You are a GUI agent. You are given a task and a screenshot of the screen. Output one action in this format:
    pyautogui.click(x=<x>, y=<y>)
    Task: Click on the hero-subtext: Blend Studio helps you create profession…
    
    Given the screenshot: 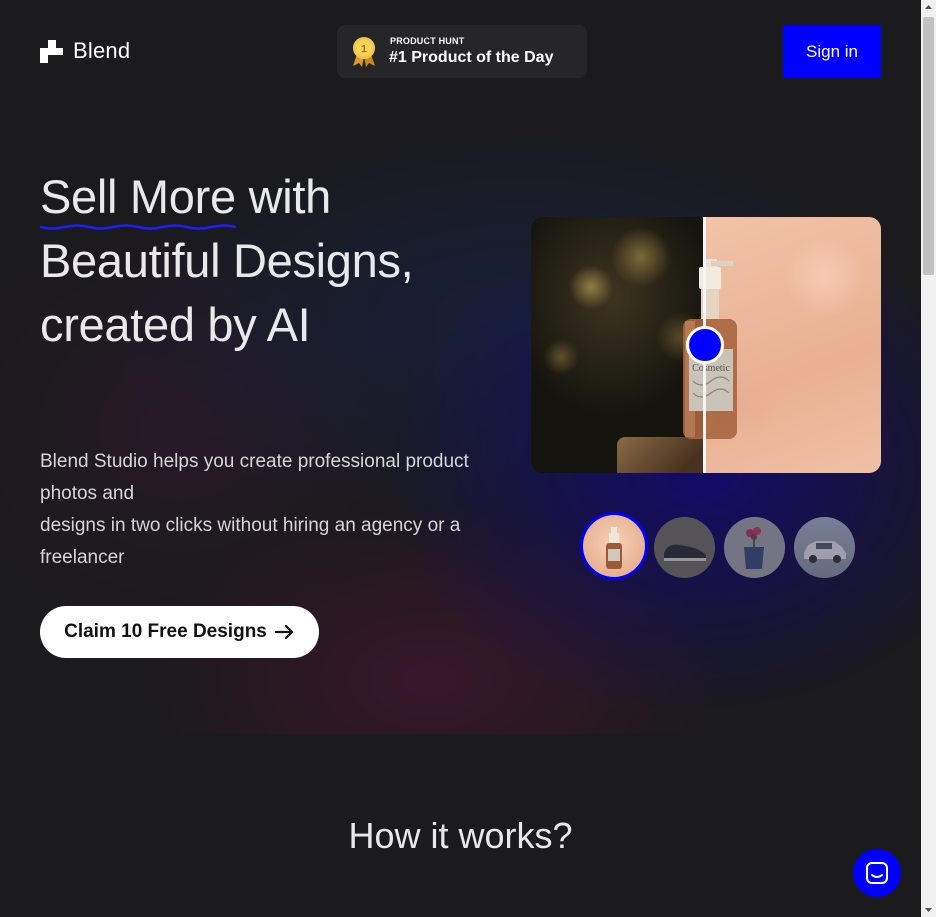 What is the action you would take?
    pyautogui.click(x=255, y=510)
    